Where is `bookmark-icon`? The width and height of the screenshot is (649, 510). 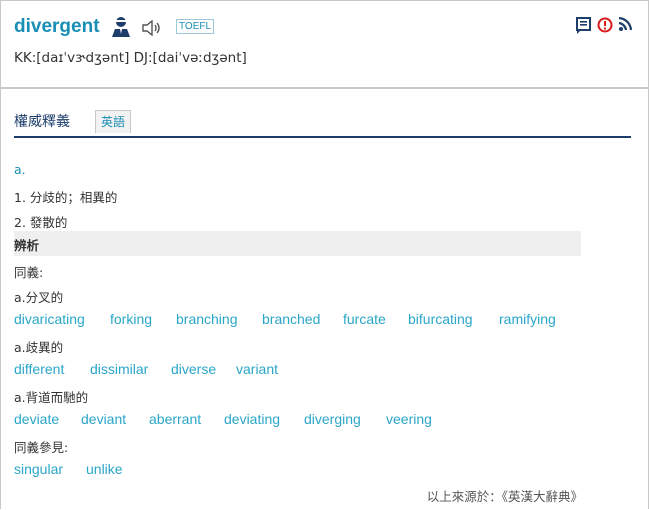 bookmark-icon is located at coordinates (584, 28).